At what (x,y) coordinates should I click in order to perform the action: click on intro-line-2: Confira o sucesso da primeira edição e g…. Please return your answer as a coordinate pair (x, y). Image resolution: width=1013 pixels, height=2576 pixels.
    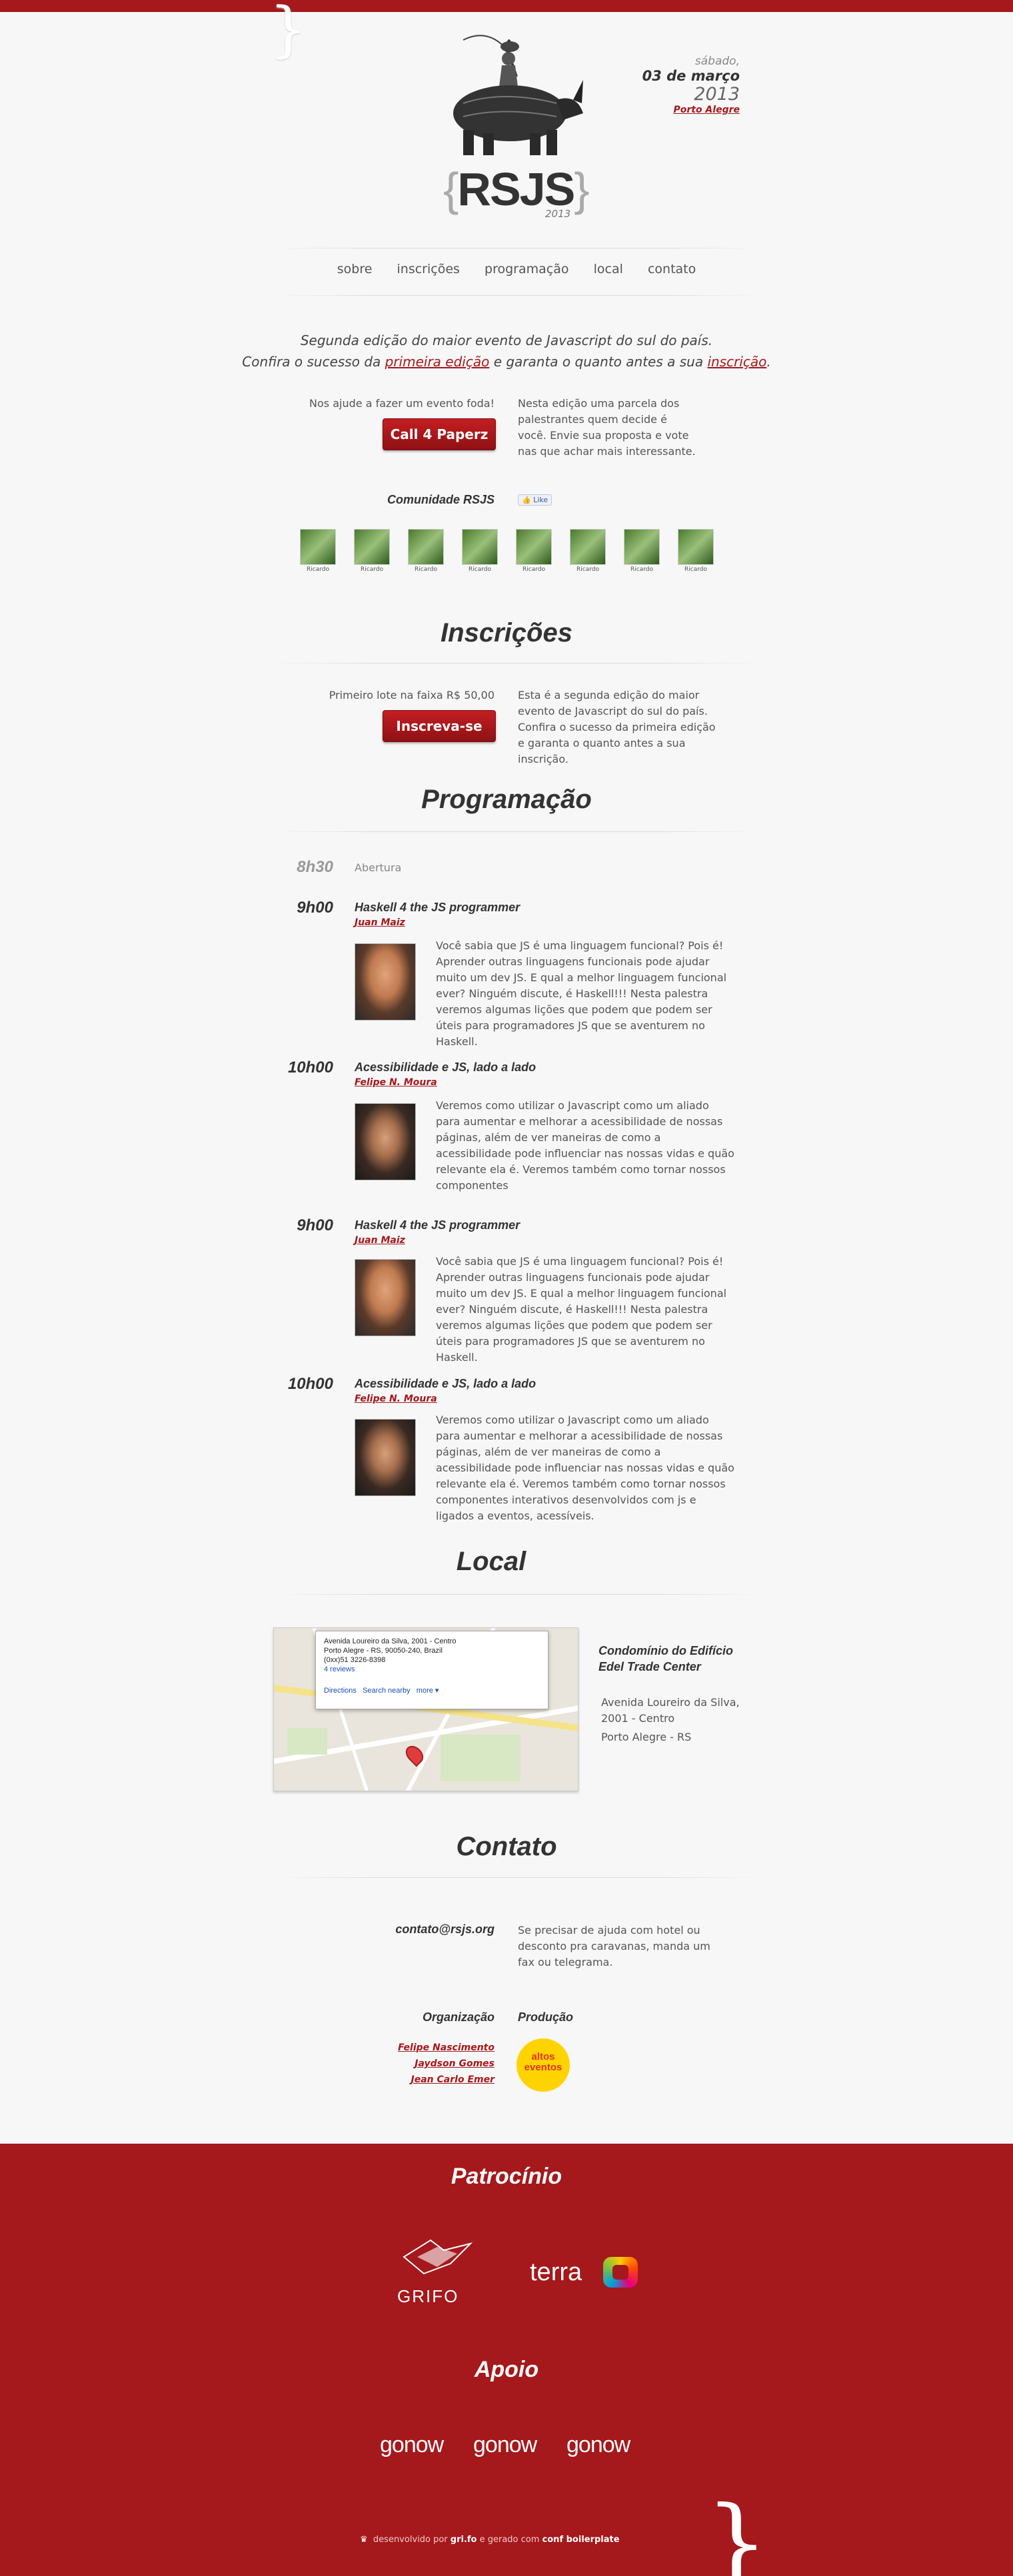
    Looking at the image, I should click on (507, 361).